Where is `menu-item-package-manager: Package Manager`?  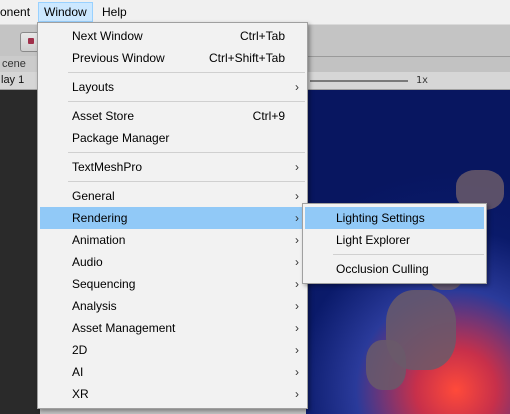
menu-item-package-manager: Package Manager is located at coordinates (172, 138).